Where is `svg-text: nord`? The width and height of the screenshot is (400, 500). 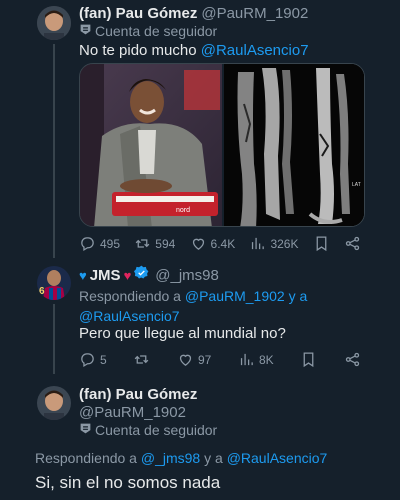
svg-text: nord is located at coordinates (183, 210).